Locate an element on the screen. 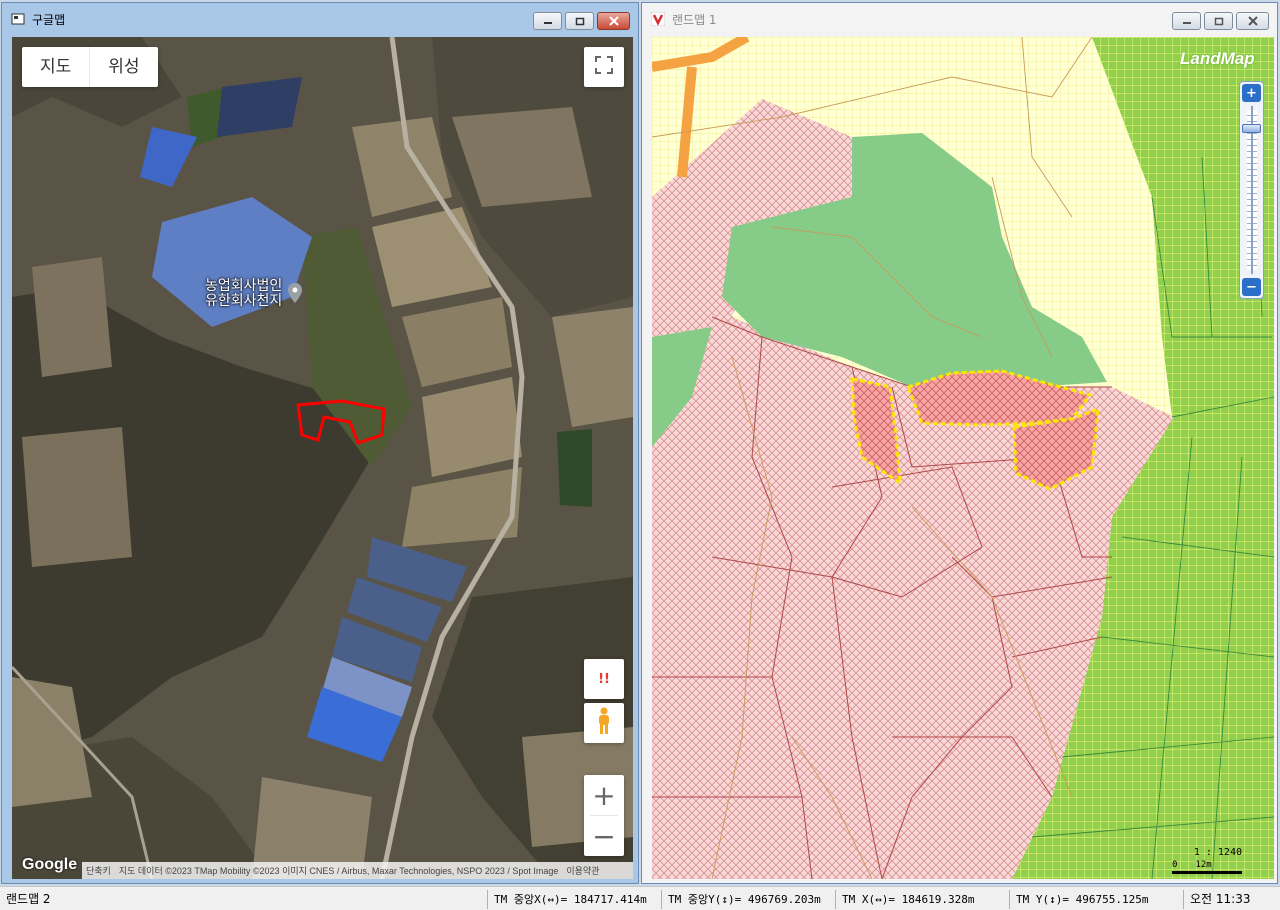 The width and height of the screenshot is (1280, 910). titlebar: 랜드맵 1 is located at coordinates (959, 19).